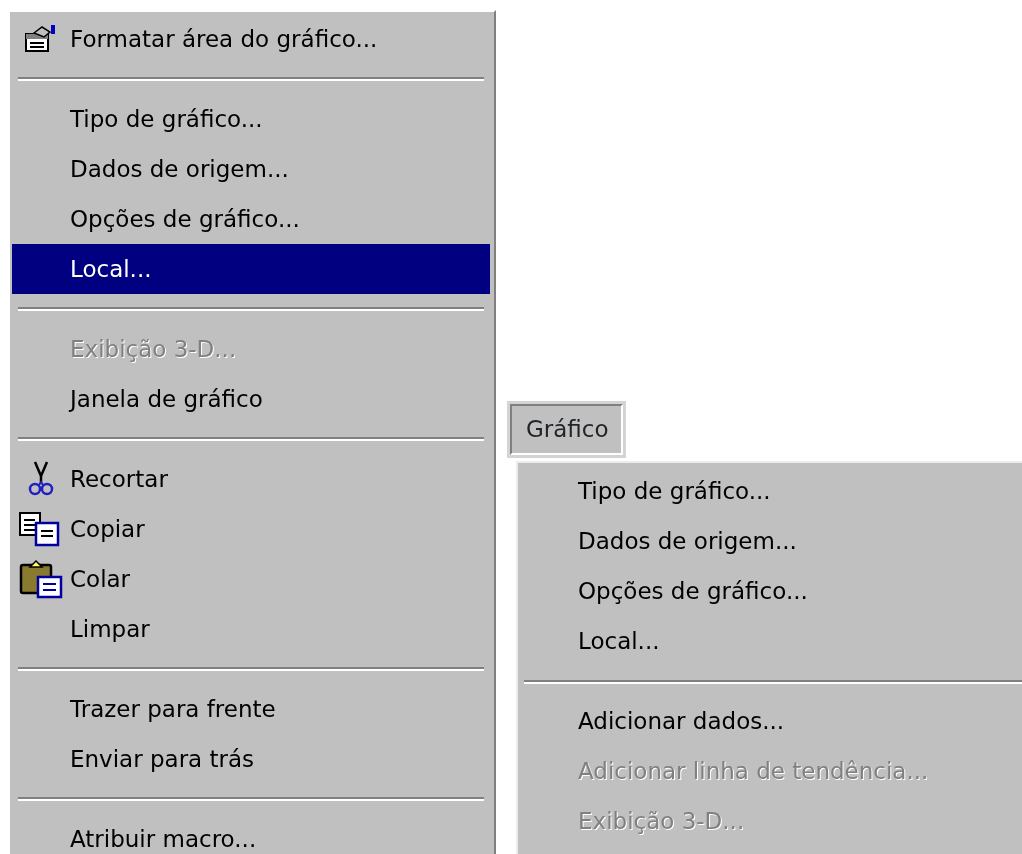 This screenshot has height=854, width=1022. What do you see at coordinates (251, 759) in the screenshot?
I see `menu-item: Enviar para trás` at bounding box center [251, 759].